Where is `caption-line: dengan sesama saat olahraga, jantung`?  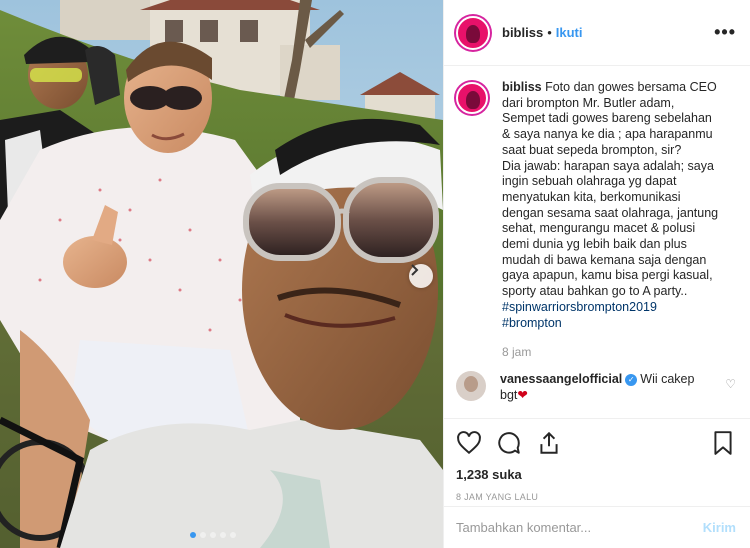 caption-line: dengan sesama saat olahraga, jantung is located at coordinates (610, 212).